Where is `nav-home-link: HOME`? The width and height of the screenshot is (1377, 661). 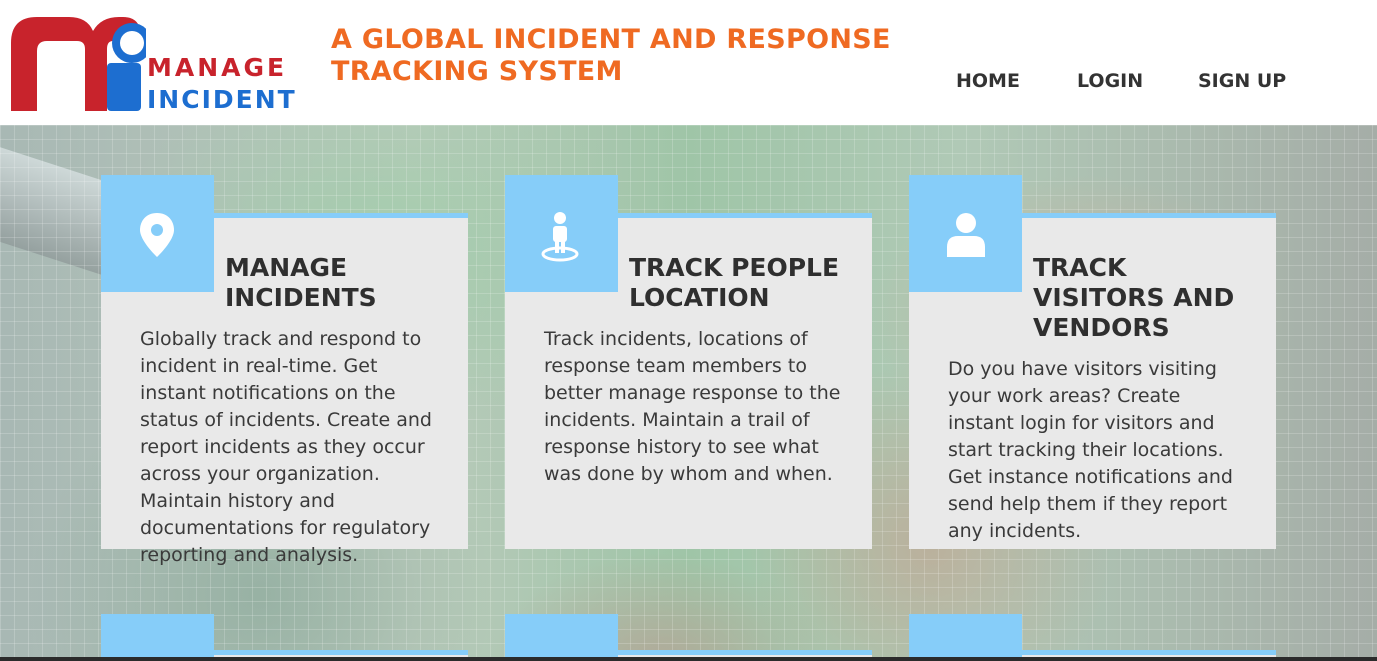
nav-home-link: HOME is located at coordinates (988, 81).